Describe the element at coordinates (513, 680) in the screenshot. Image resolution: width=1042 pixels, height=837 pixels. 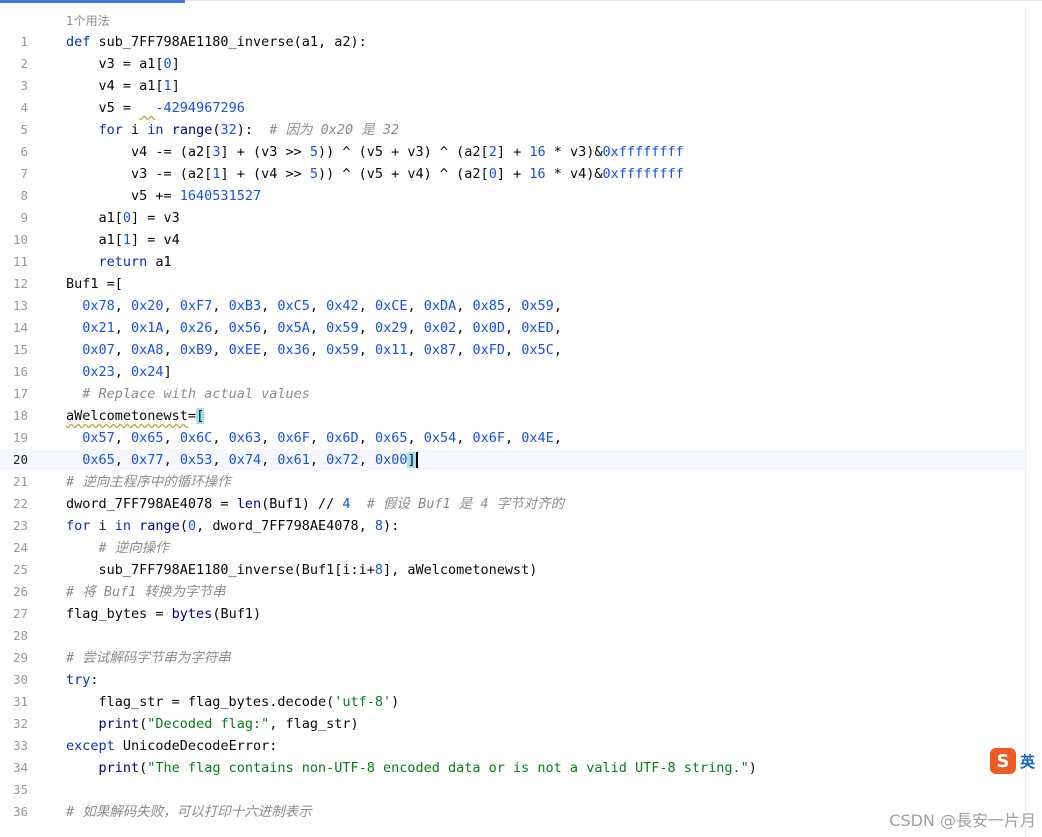
I see `code-line: 30 try:` at that location.